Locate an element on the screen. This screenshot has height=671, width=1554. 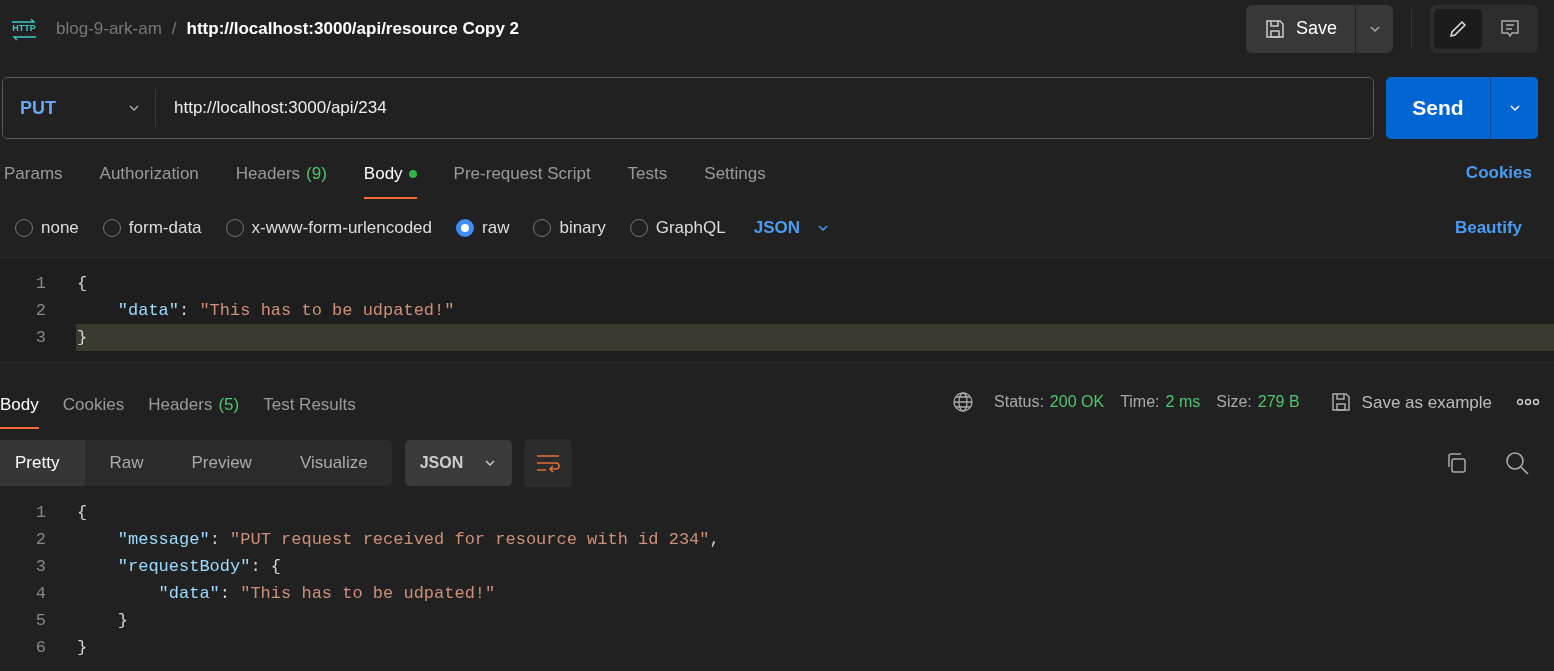
request-tab: Params is located at coordinates (33, 181).